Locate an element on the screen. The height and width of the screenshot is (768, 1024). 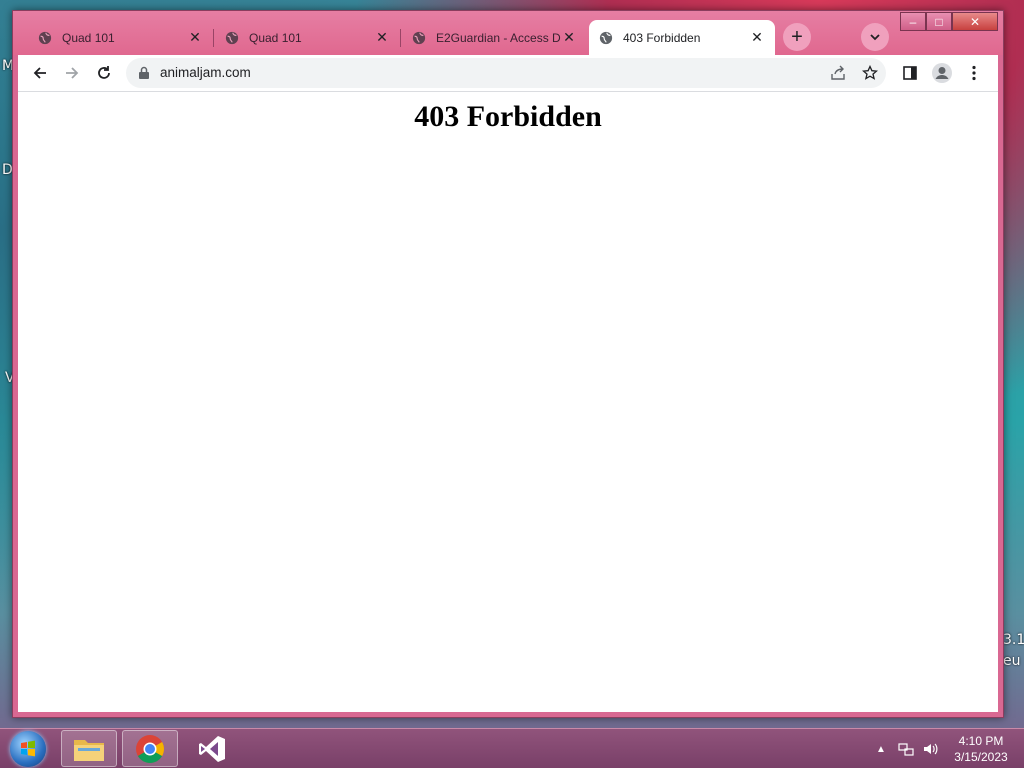
tab-quad-101-2: Quad 101 ✕ is located at coordinates (307, 37).